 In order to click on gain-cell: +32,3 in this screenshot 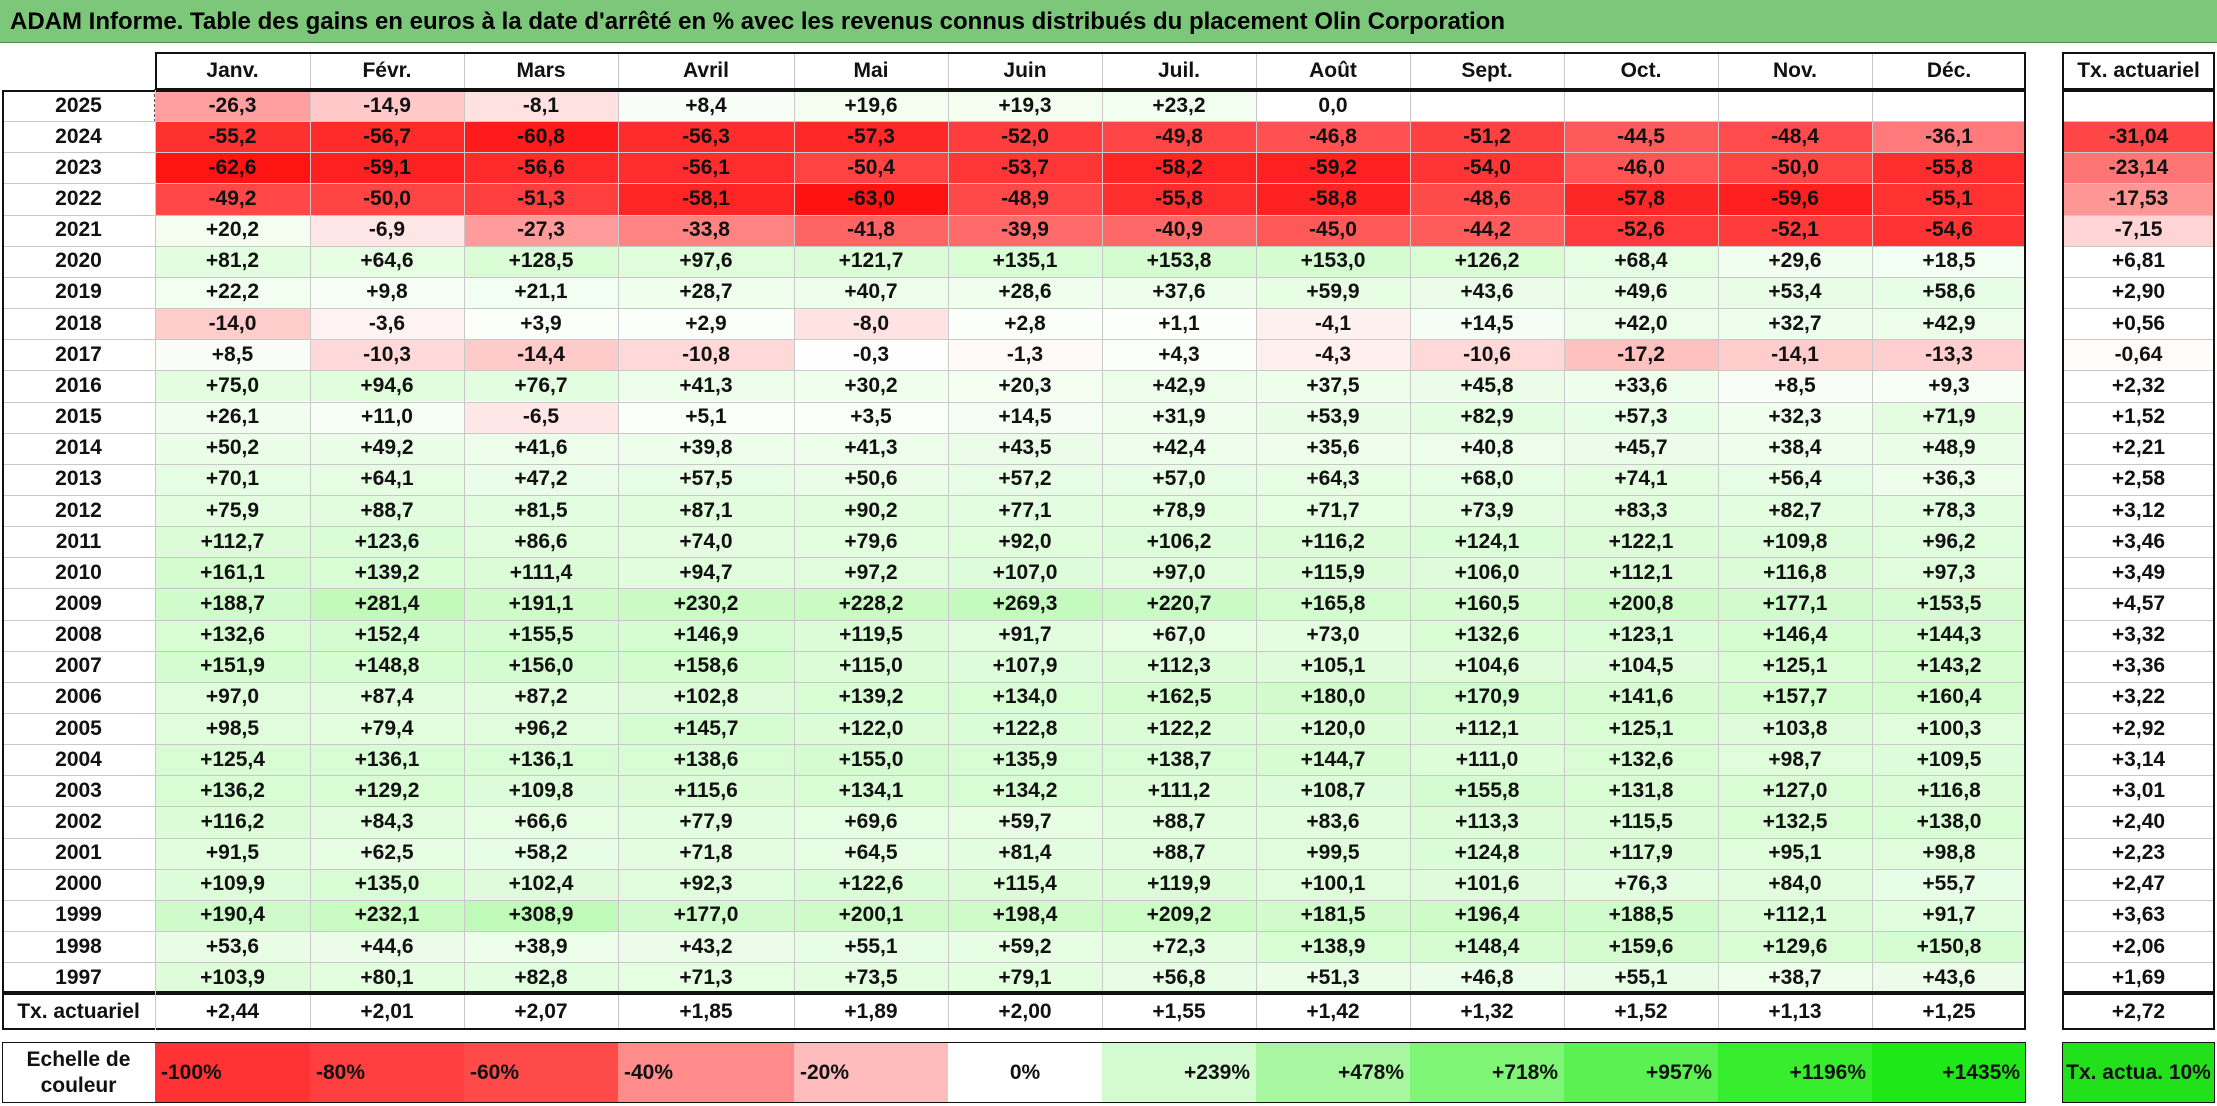, I will do `click(1795, 417)`.